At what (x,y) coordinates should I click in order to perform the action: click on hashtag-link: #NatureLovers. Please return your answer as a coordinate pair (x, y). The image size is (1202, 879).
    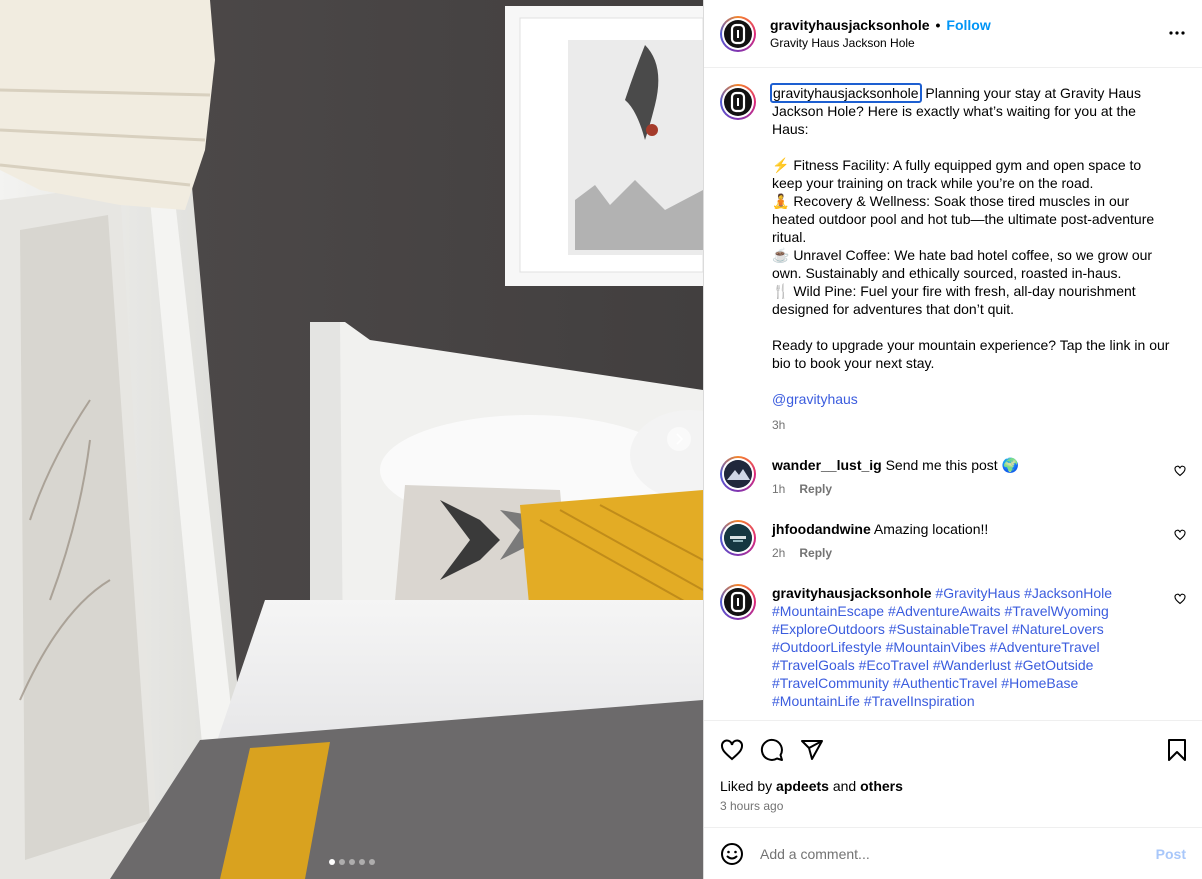
    Looking at the image, I should click on (1058, 629).